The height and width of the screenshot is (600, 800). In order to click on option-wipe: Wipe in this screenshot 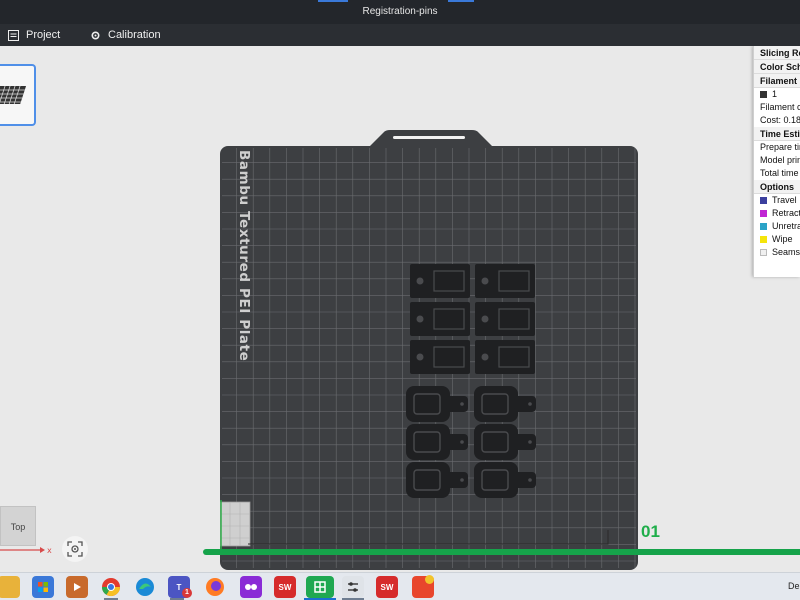, I will do `click(777, 239)`.